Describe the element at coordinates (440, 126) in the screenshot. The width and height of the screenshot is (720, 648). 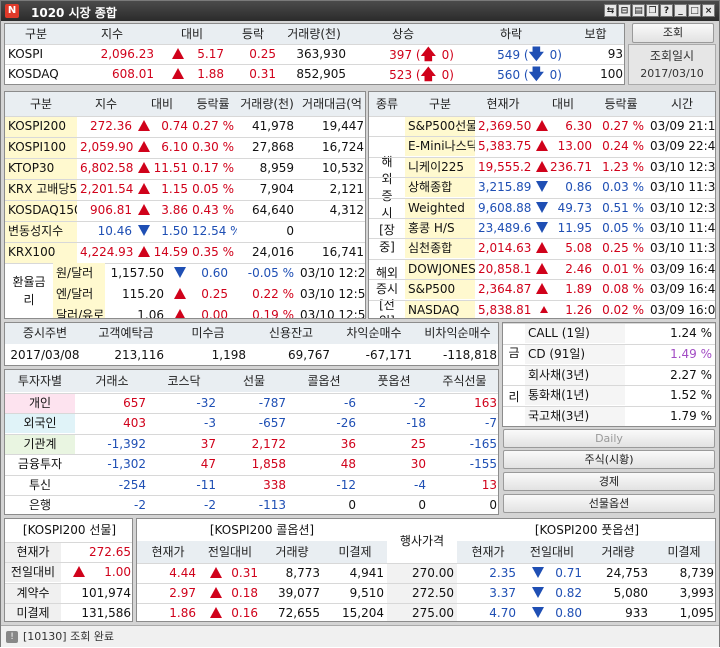
I see `overseas-index-name: S&P500선물` at that location.